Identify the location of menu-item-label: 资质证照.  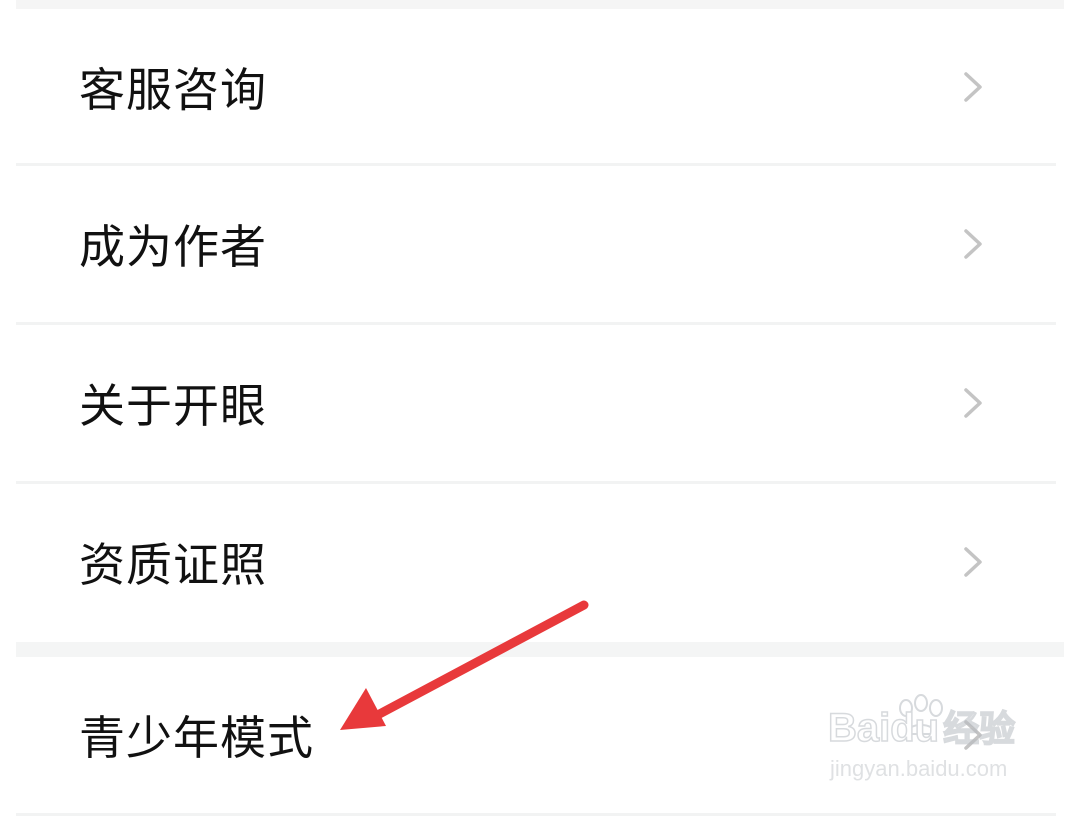
(173, 565).